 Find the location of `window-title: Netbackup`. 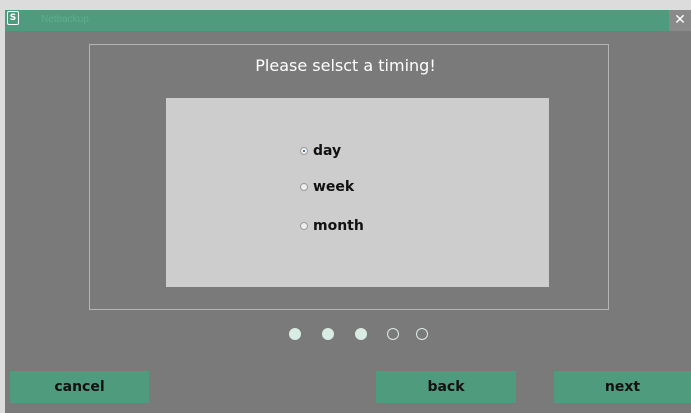

window-title: Netbackup is located at coordinates (65, 19).